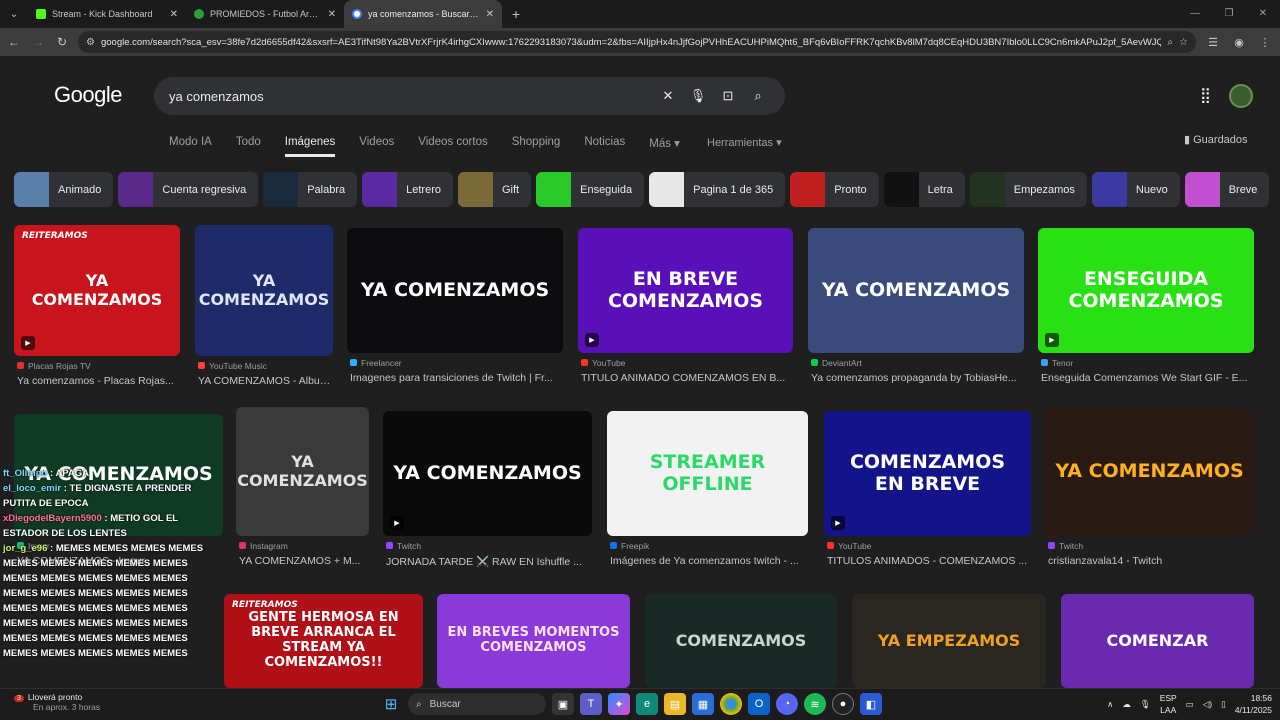 This screenshot has height=720, width=1280. What do you see at coordinates (64, 189) in the screenshot?
I see `chip-animado: Animado` at bounding box center [64, 189].